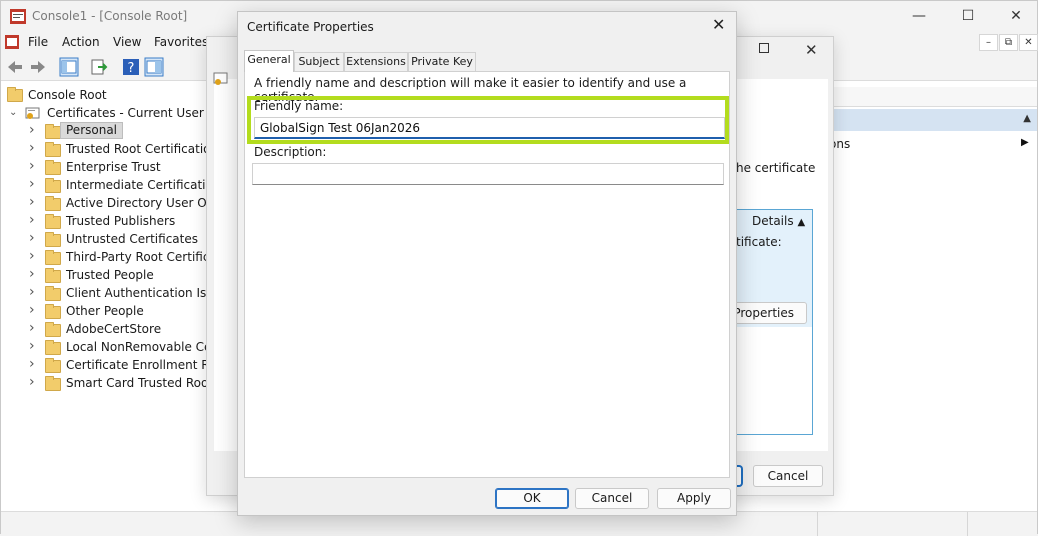  Describe the element at coordinates (136, 383) in the screenshot. I see `tree-item-label: Smart Card Trusted Roots` at that location.